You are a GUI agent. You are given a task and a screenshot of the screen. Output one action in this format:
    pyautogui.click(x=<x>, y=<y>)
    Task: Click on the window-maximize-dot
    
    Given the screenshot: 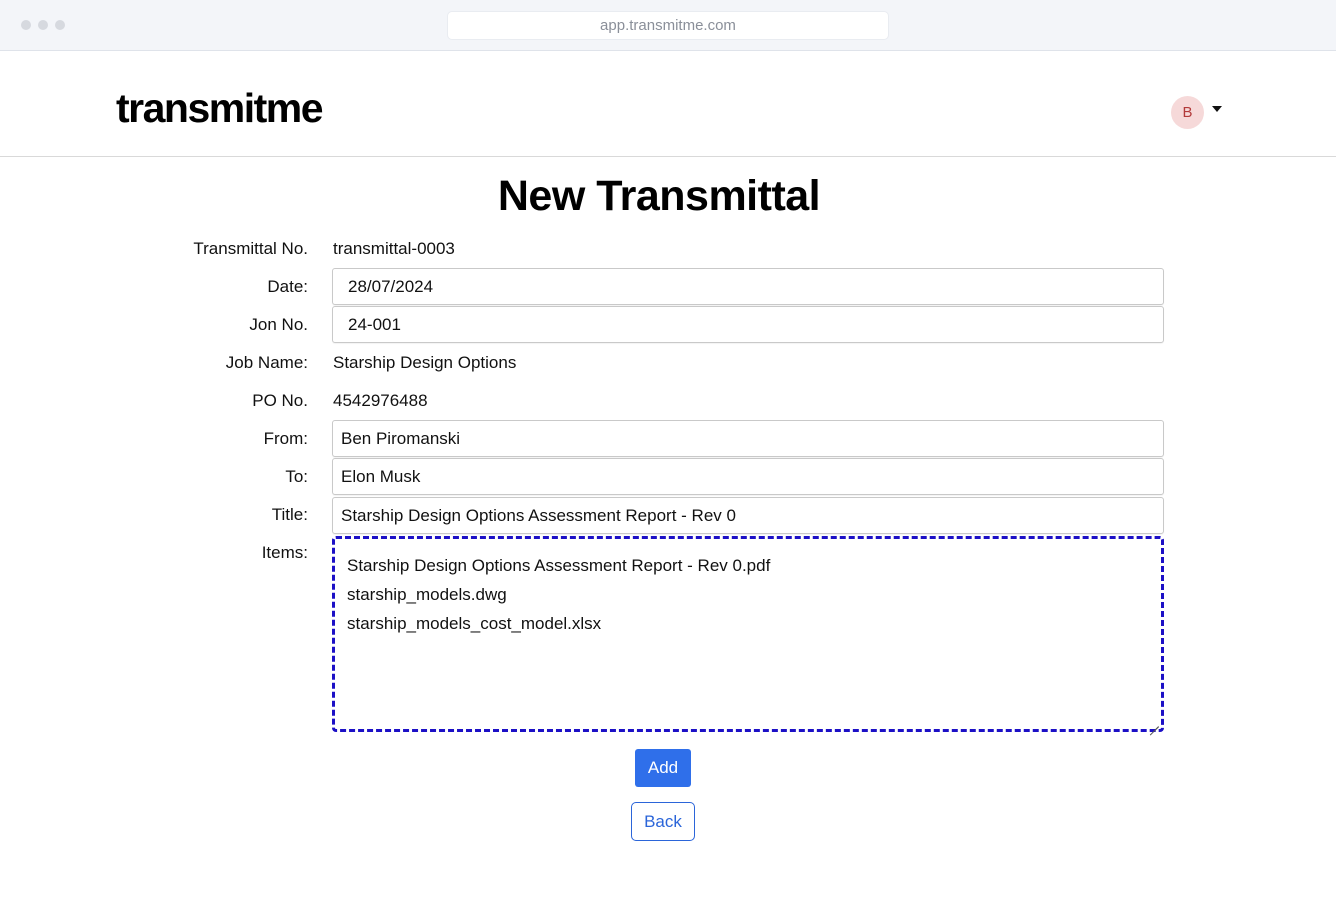 What is the action you would take?
    pyautogui.click(x=60, y=25)
    